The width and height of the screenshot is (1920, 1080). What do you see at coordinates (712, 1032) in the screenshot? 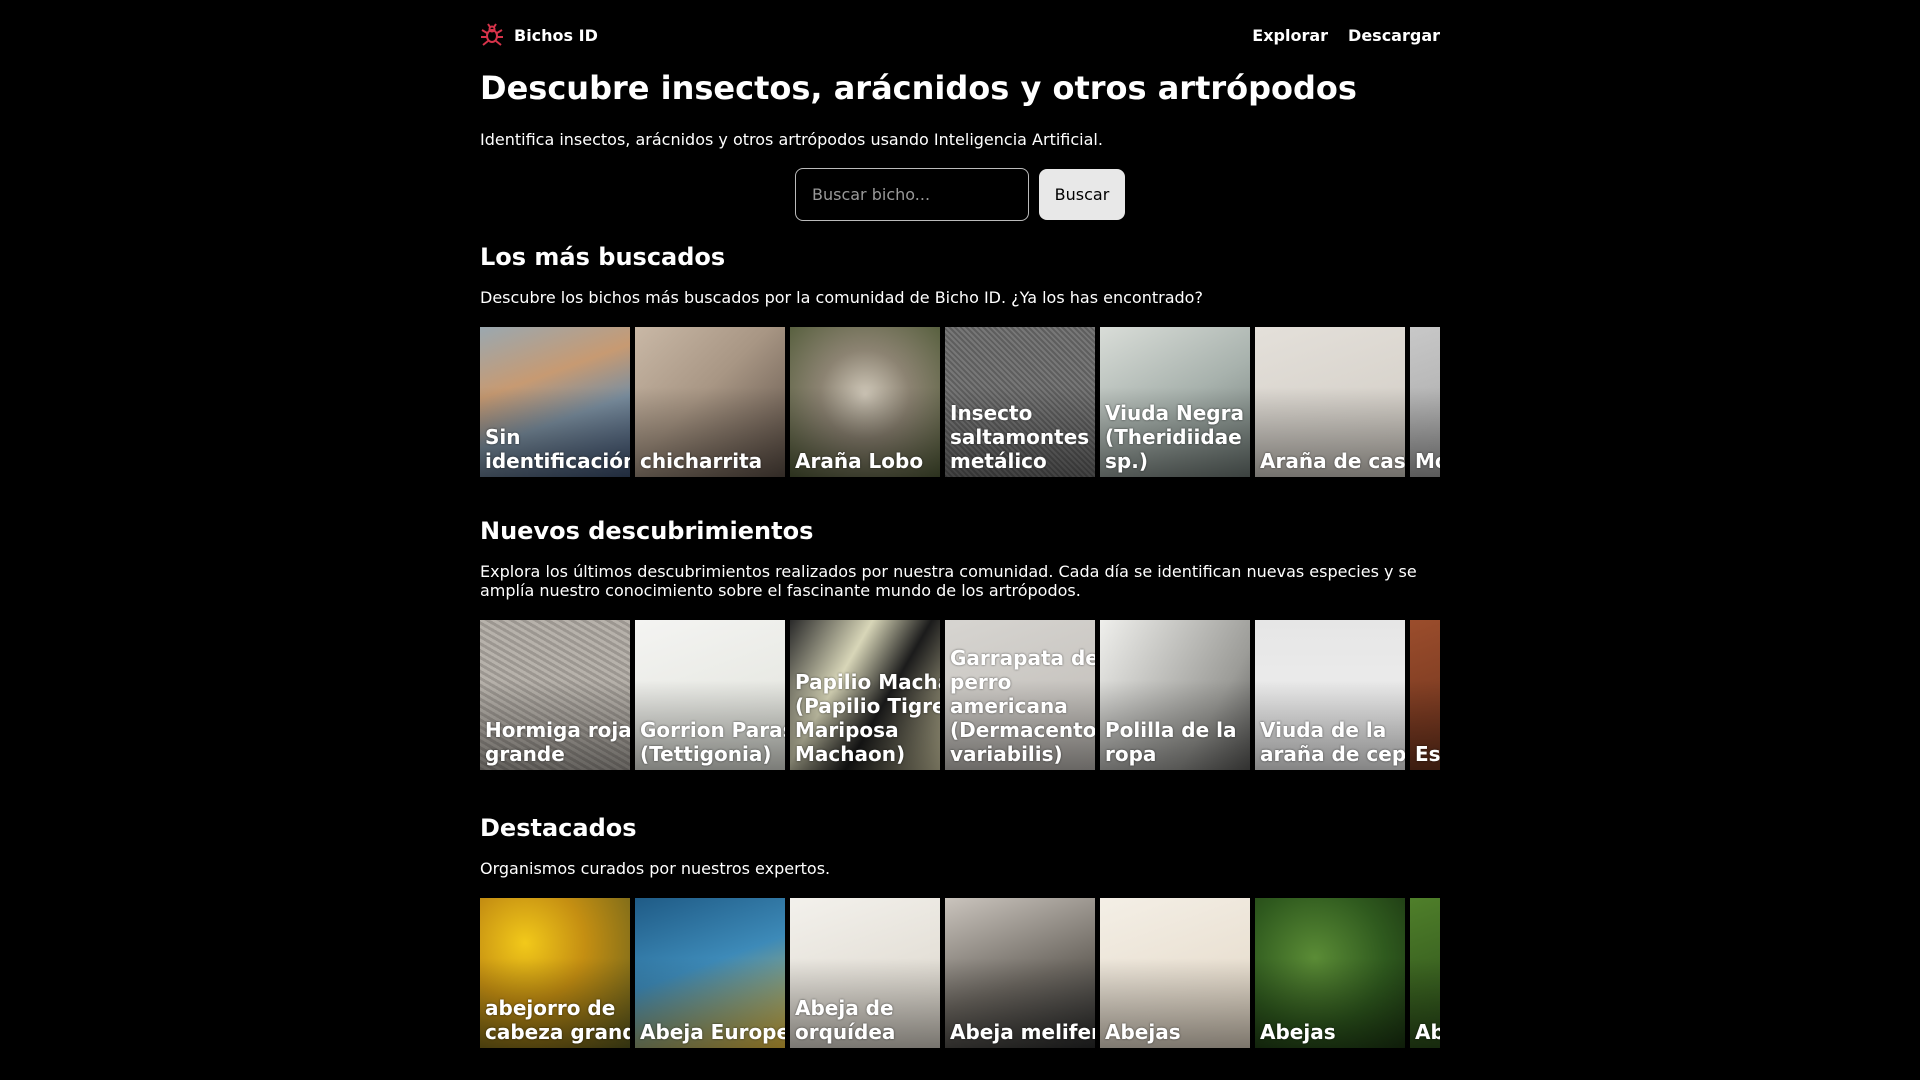
I see `species-name: Abeja Europea` at bounding box center [712, 1032].